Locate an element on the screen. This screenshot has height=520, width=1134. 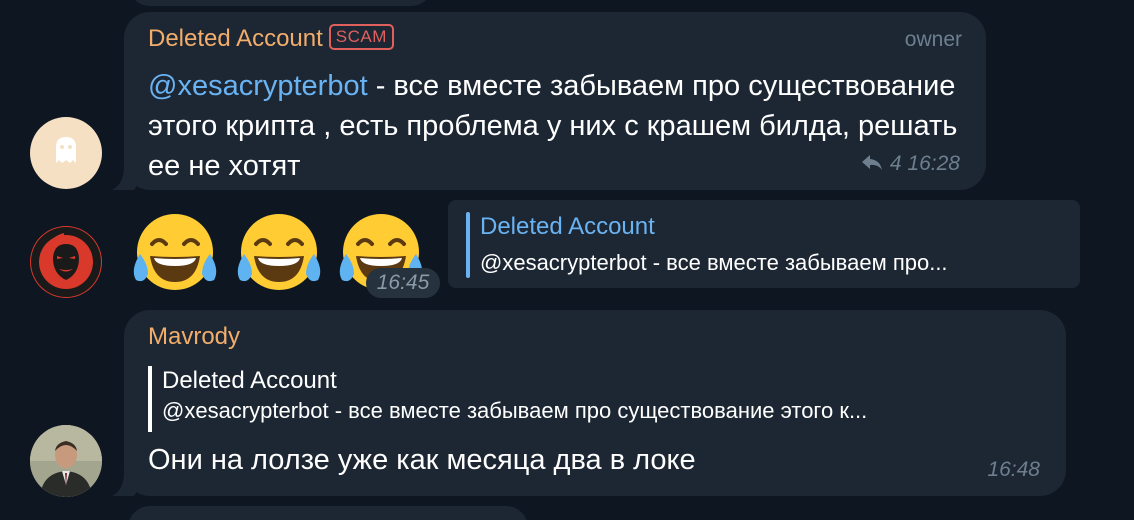
reply-count: 4 is located at coordinates (896, 163).